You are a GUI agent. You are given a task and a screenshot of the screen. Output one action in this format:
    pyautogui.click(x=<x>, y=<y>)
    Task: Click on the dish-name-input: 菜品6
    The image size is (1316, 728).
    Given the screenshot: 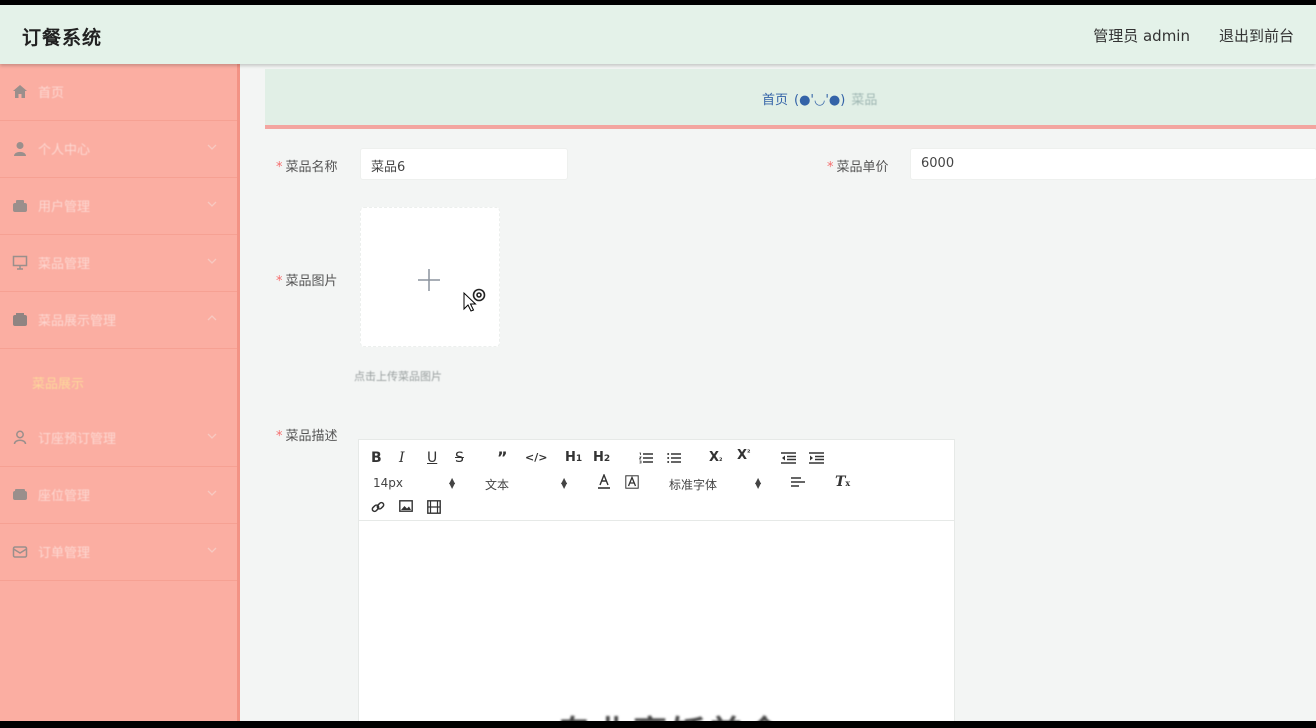 What is the action you would take?
    pyautogui.click(x=464, y=164)
    